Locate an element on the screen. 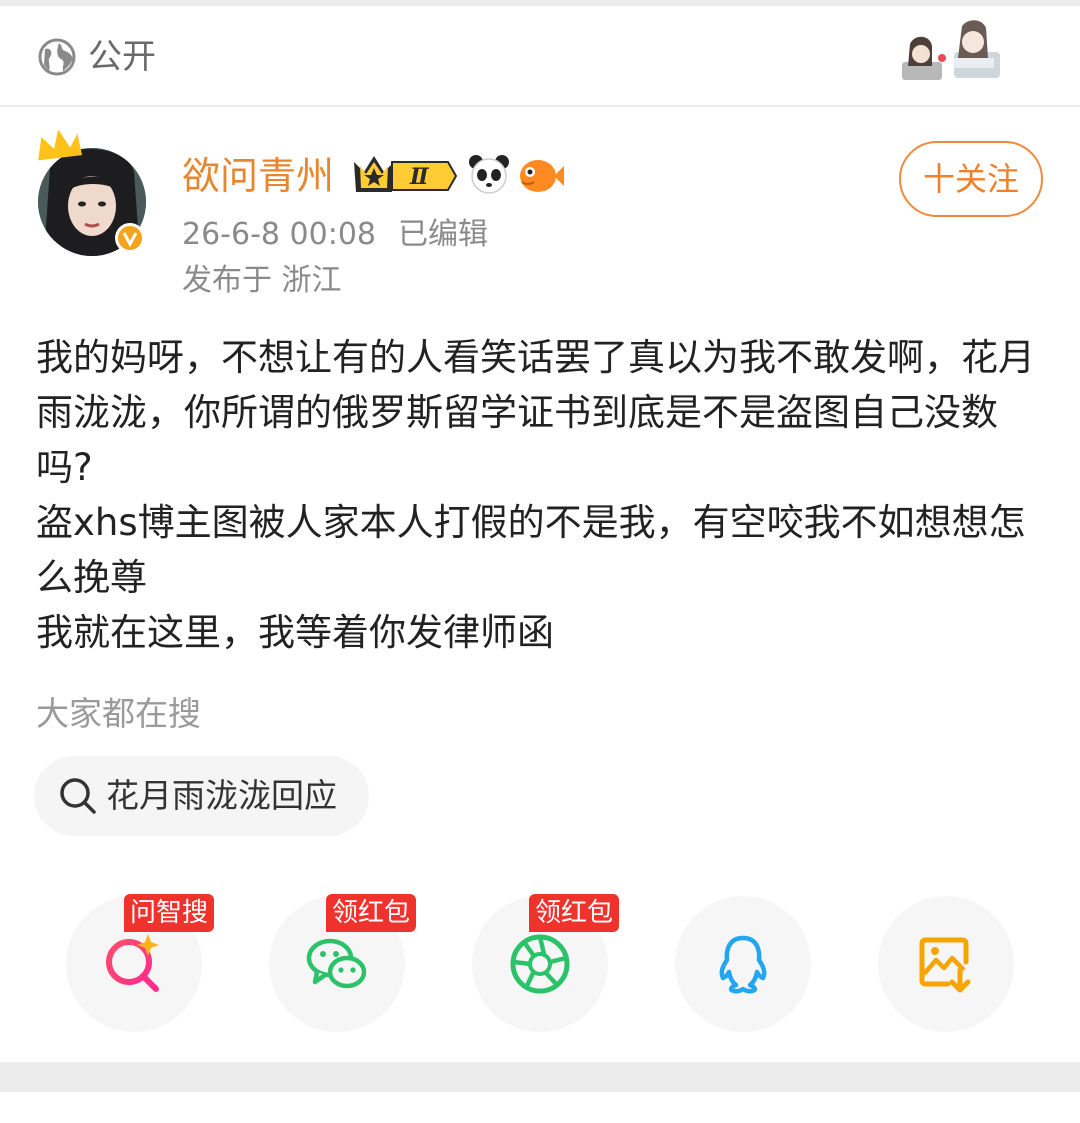 The width and height of the screenshot is (1080, 1123). post-timestamp: 26-6-8 00:08 is located at coordinates (279, 234).